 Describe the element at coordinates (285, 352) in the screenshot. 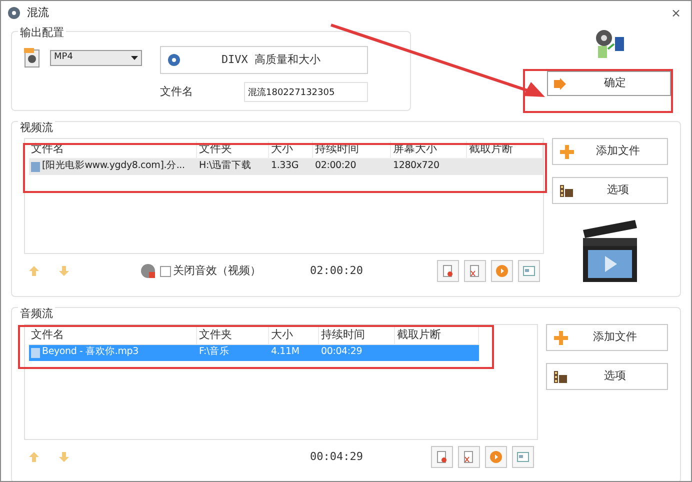

I see `table-cell-text: 4.11M` at that location.